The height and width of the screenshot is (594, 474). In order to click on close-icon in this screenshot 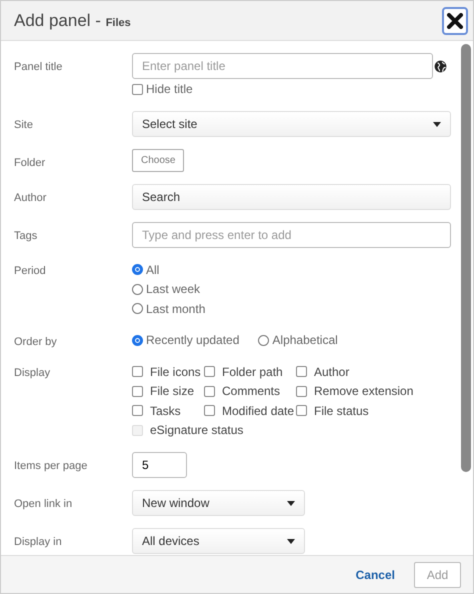, I will do `click(455, 20)`.